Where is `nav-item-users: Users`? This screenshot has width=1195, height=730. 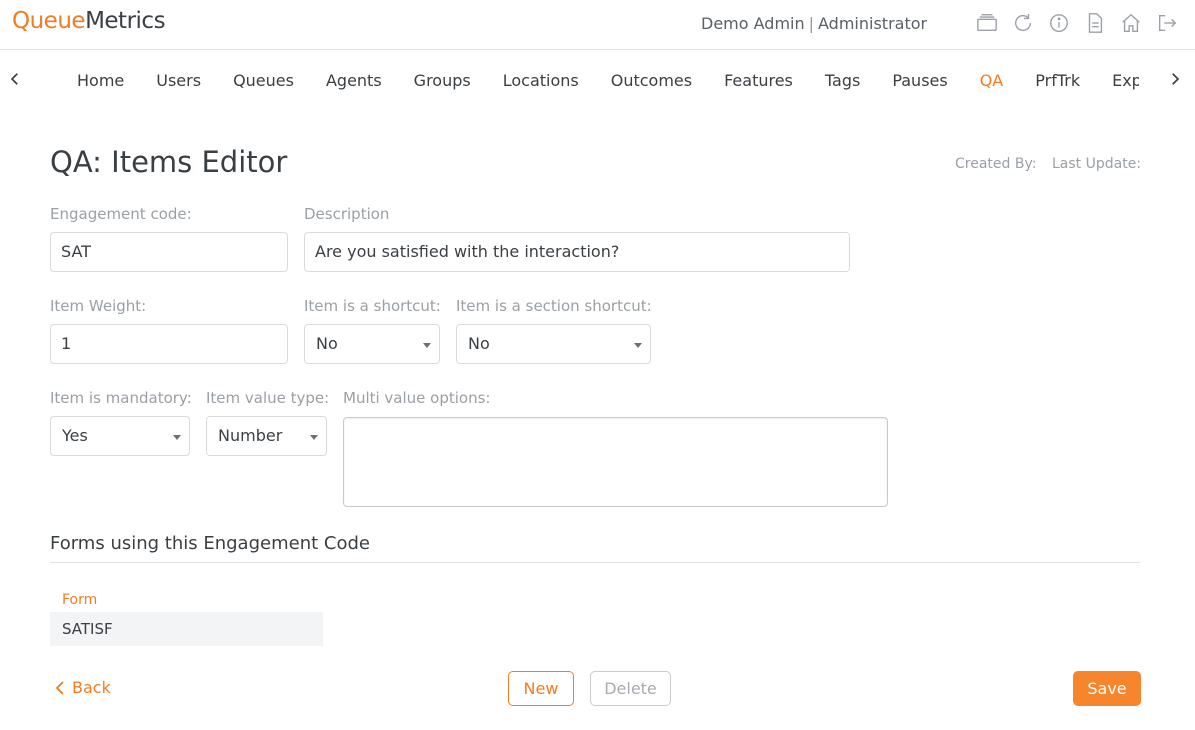
nav-item-users: Users is located at coordinates (178, 80).